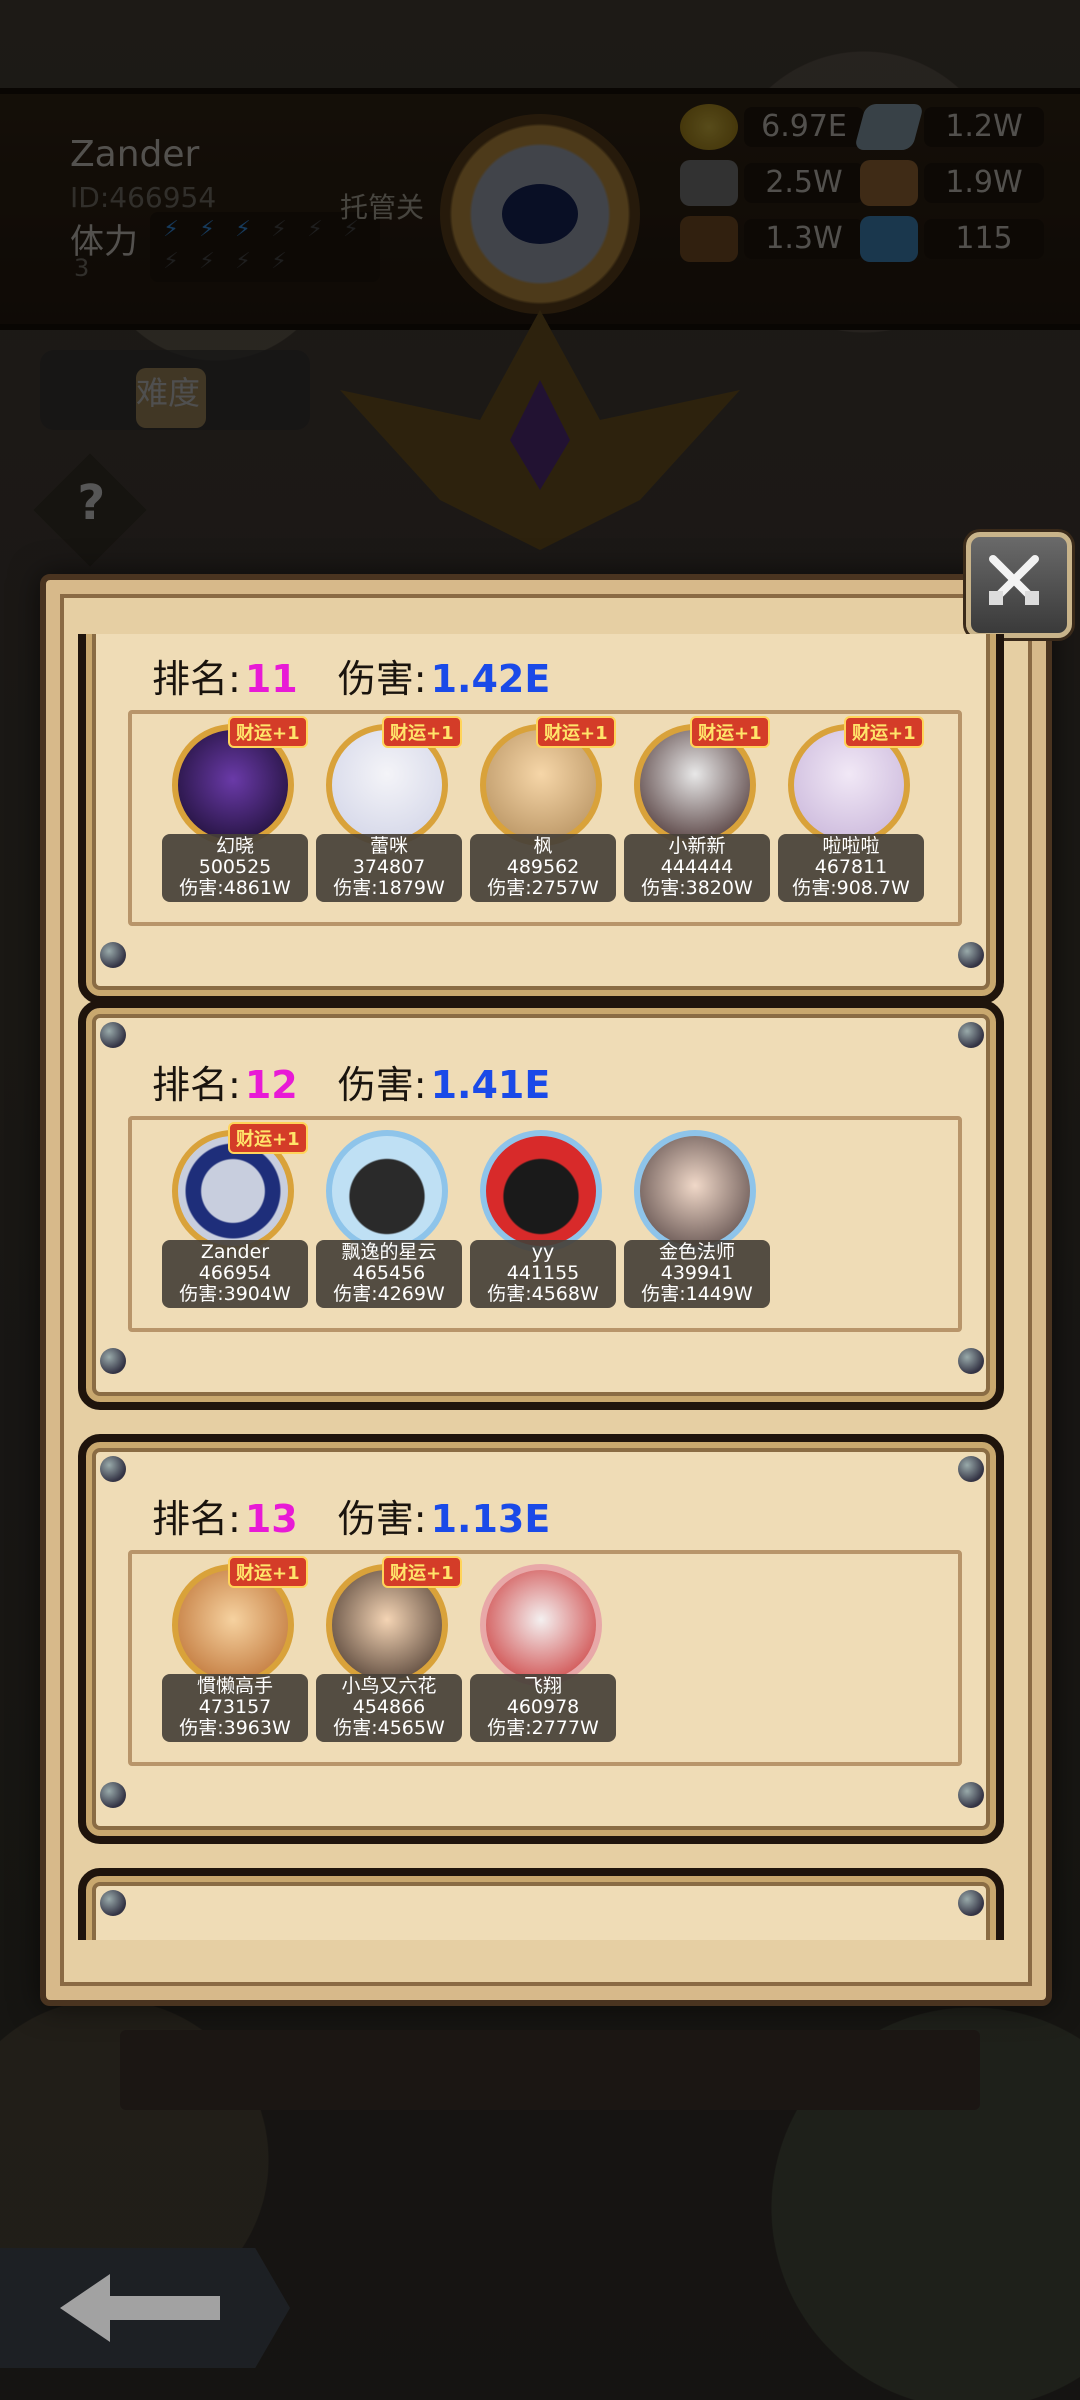  I want to click on hero-id: 500525, so click(235, 867).